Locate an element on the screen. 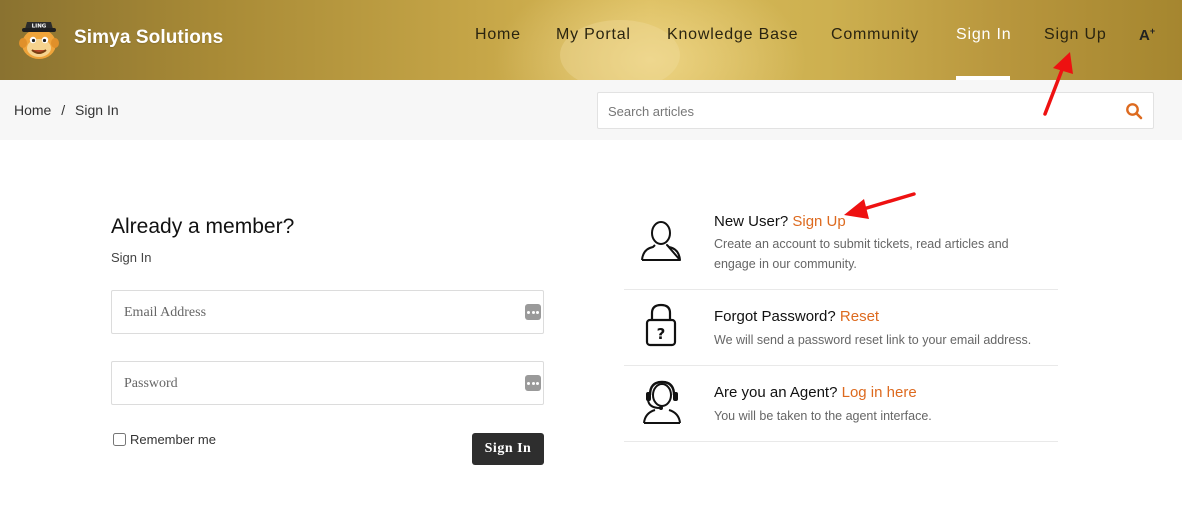 This screenshot has height=516, width=1182. sign-up-link: Sign Up is located at coordinates (818, 221).